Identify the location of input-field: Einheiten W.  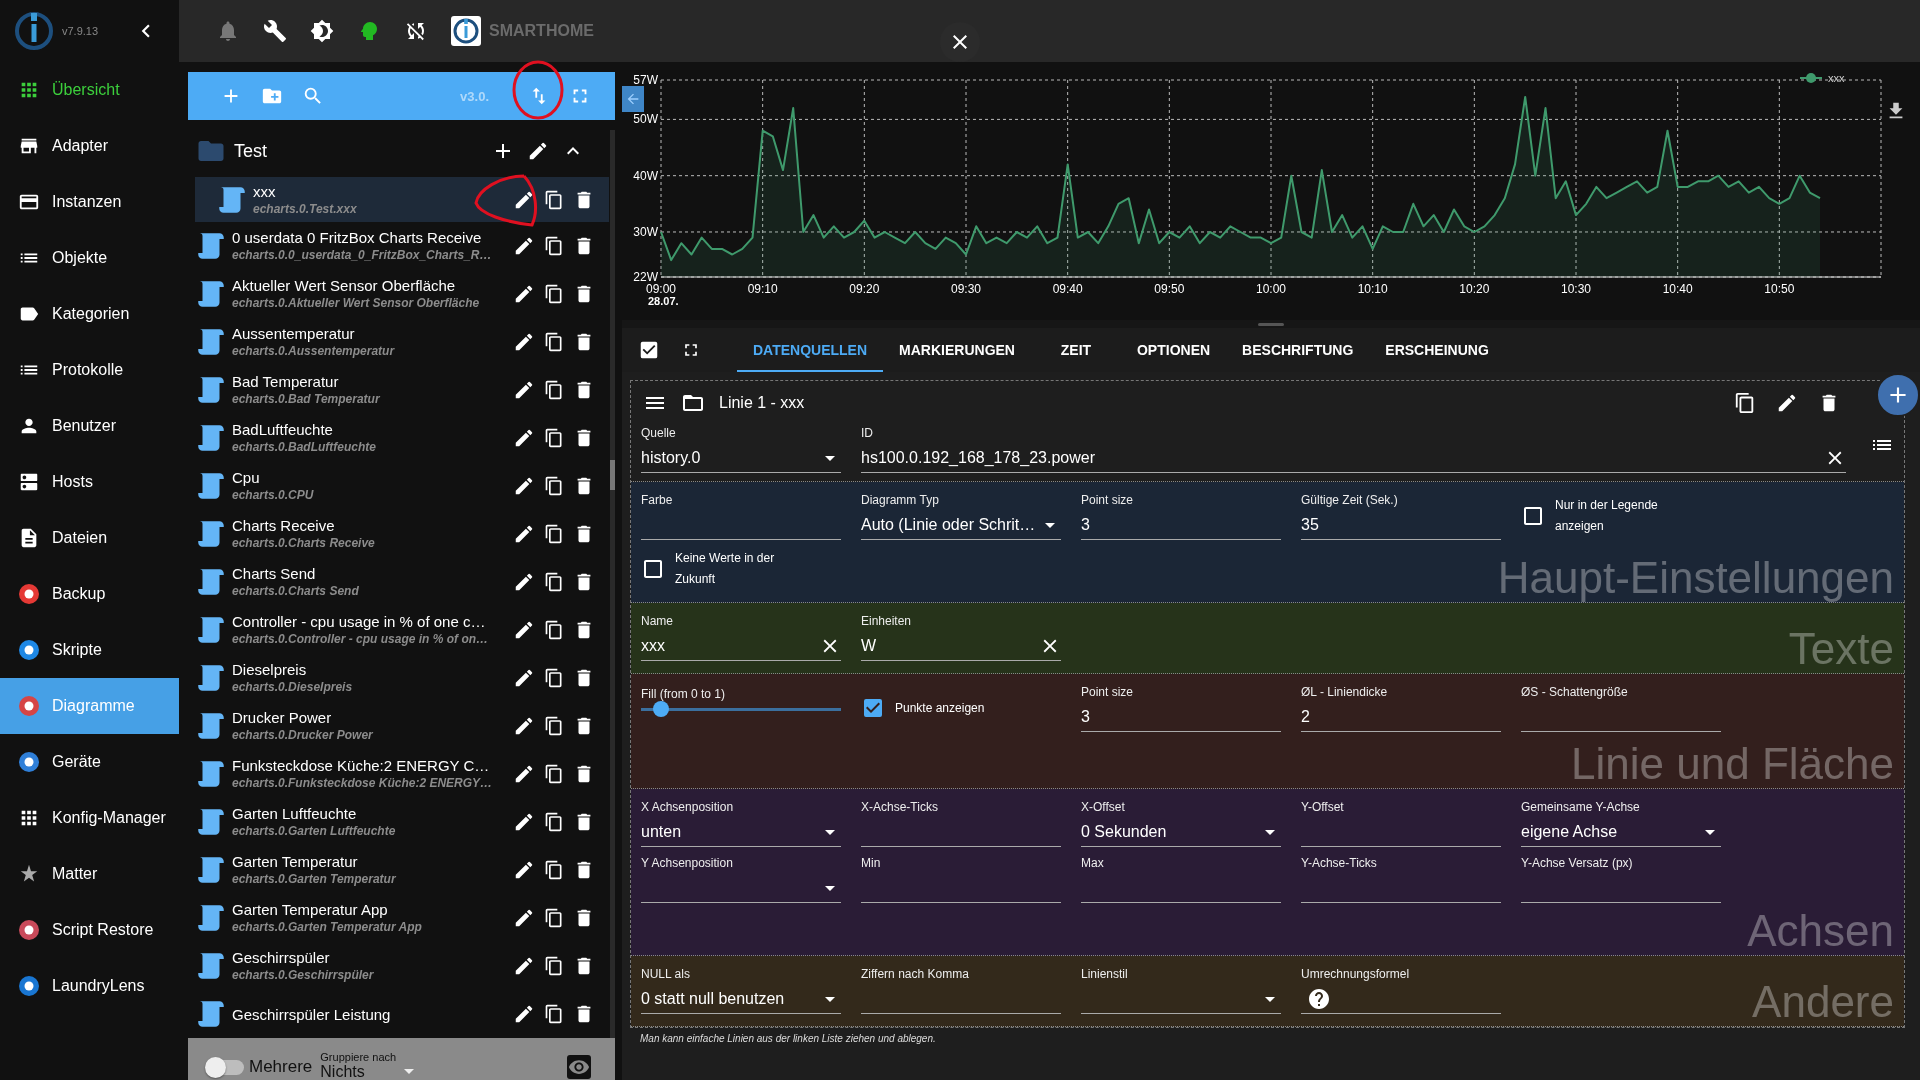
(961, 637).